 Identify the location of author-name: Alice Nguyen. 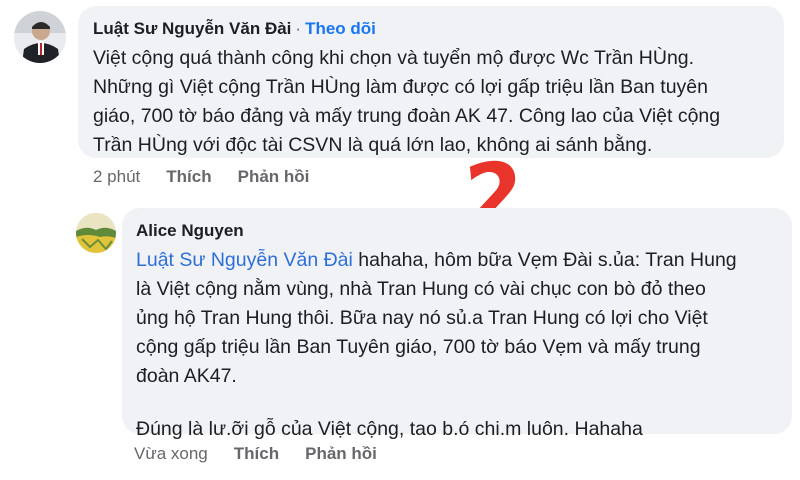
(190, 230).